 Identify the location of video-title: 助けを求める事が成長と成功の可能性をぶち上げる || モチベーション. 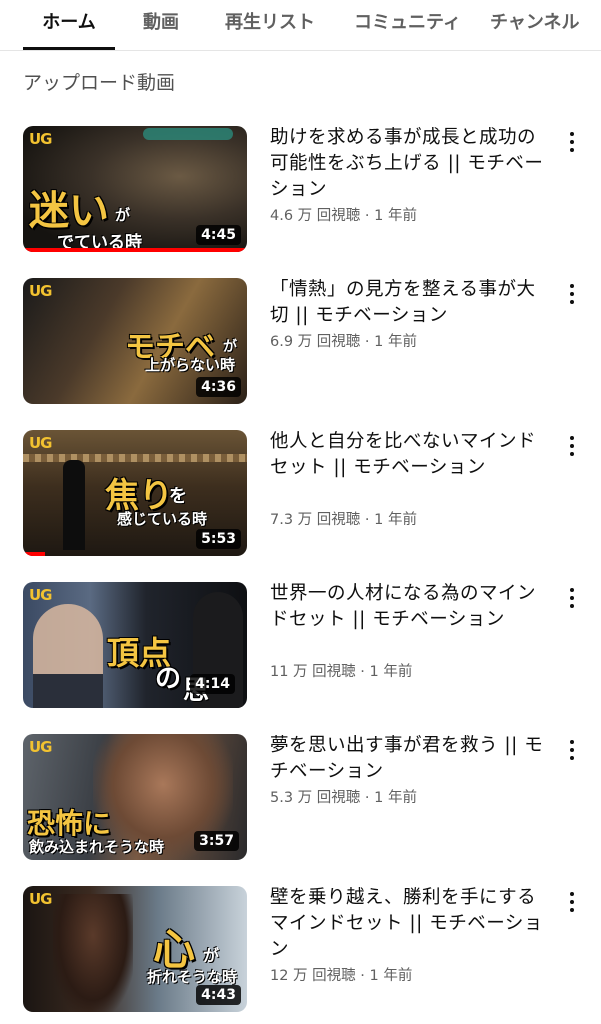
(407, 164).